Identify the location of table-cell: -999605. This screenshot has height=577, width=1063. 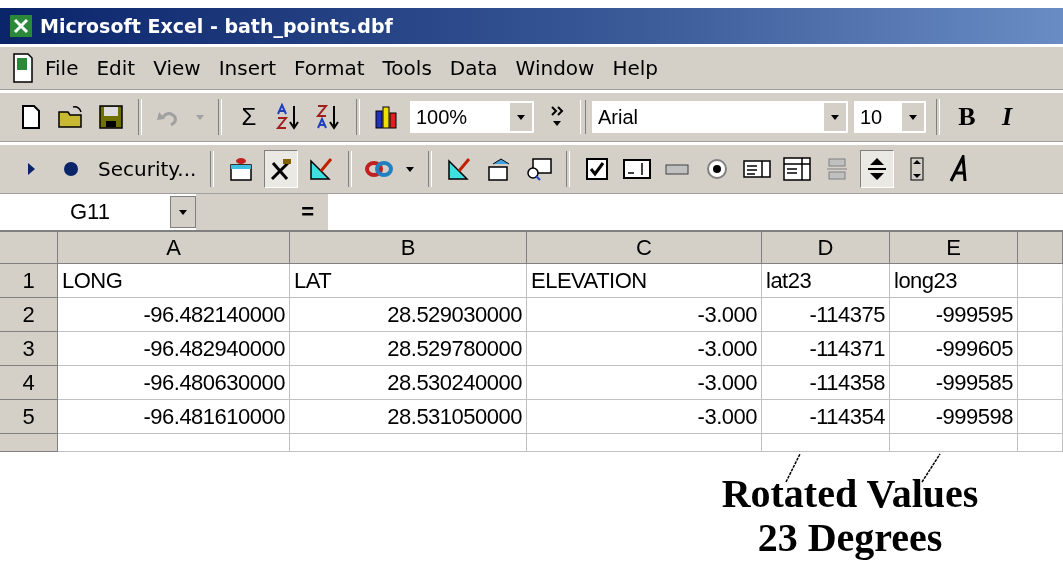
(954, 349).